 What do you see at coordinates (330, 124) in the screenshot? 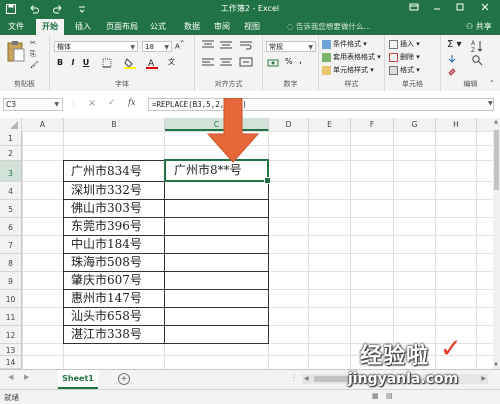
I see `column-header-e: E` at bounding box center [330, 124].